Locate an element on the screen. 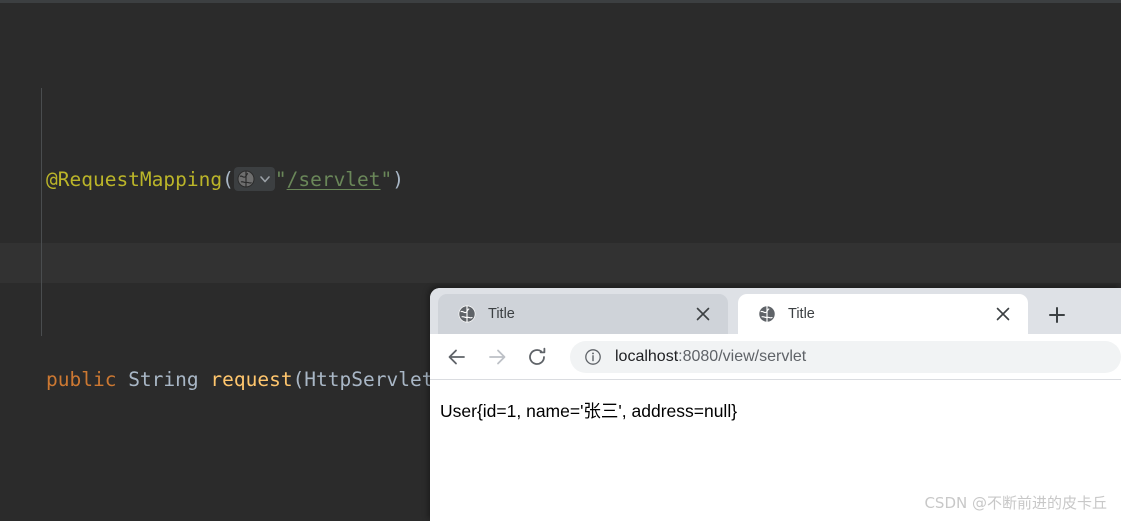 This screenshot has height=521, width=1121. arrow-left-icon is located at coordinates (456, 356).